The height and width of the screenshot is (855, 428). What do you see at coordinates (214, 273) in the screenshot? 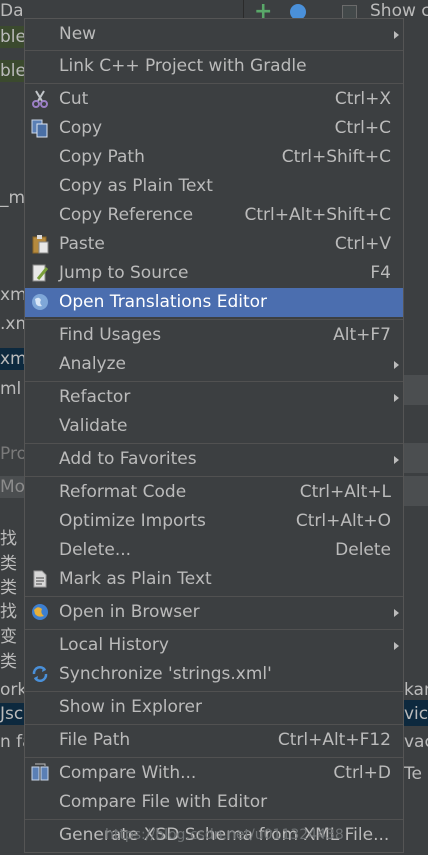
I see `menu-item-jump-to-source: Jump to Source F4` at bounding box center [214, 273].